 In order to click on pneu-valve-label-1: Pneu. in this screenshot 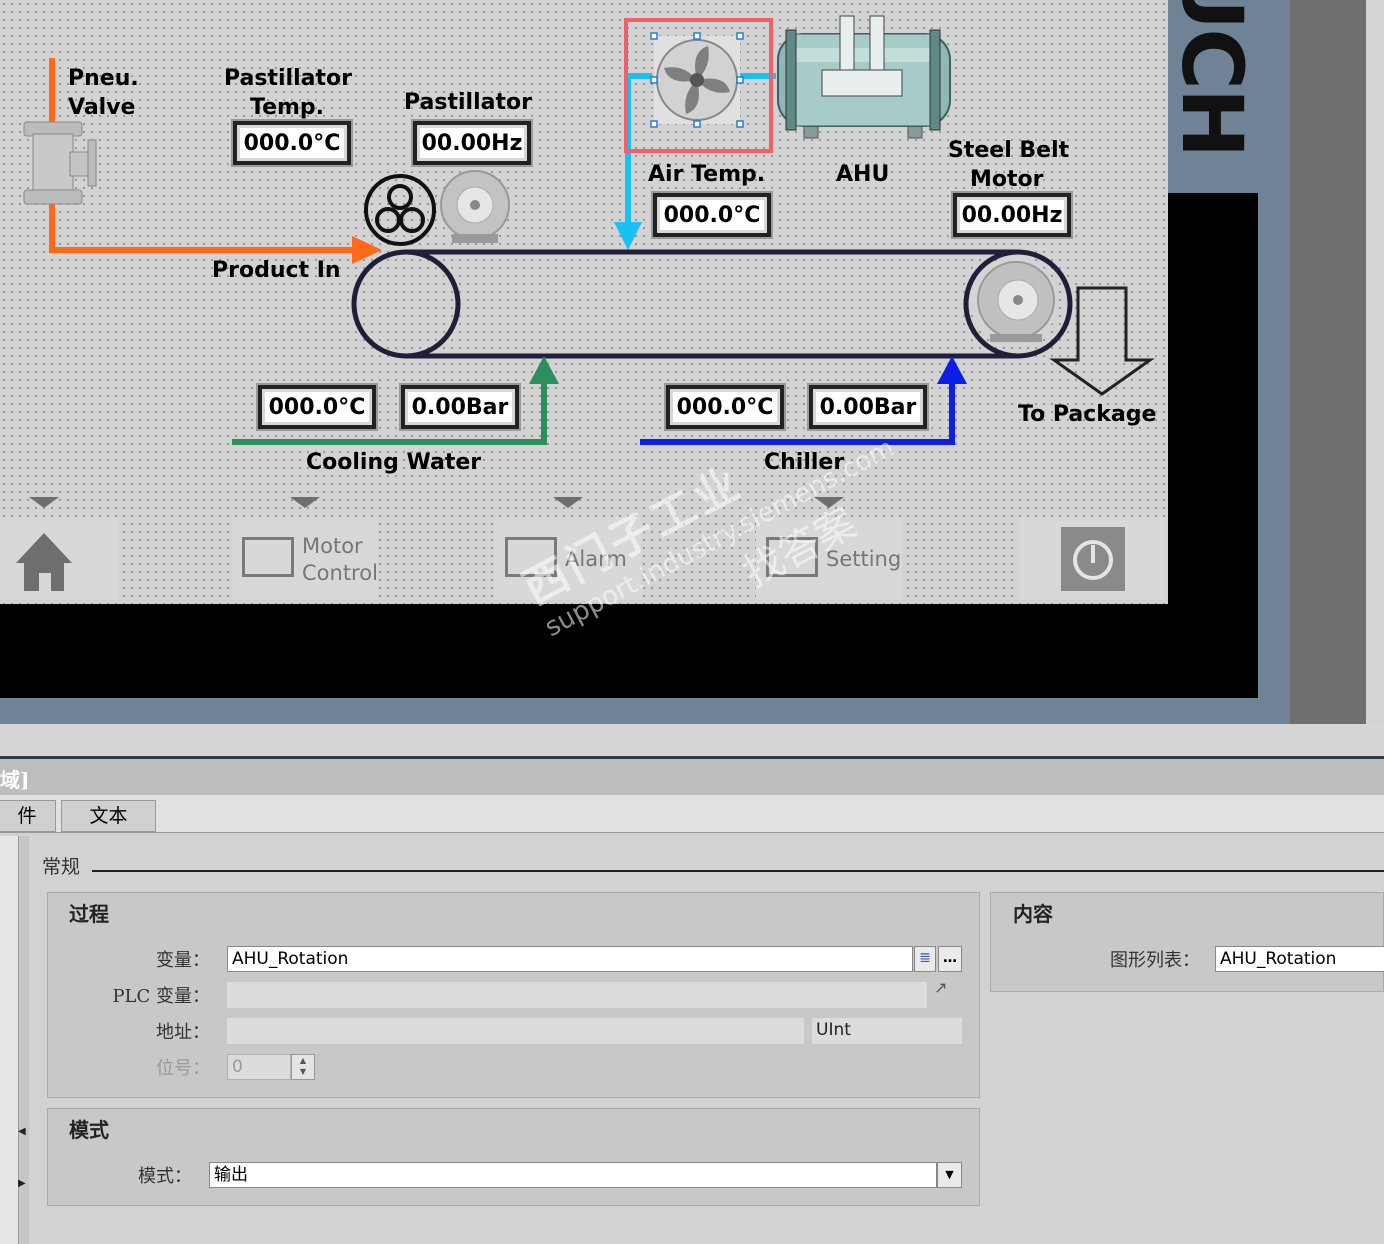, I will do `click(103, 78)`.